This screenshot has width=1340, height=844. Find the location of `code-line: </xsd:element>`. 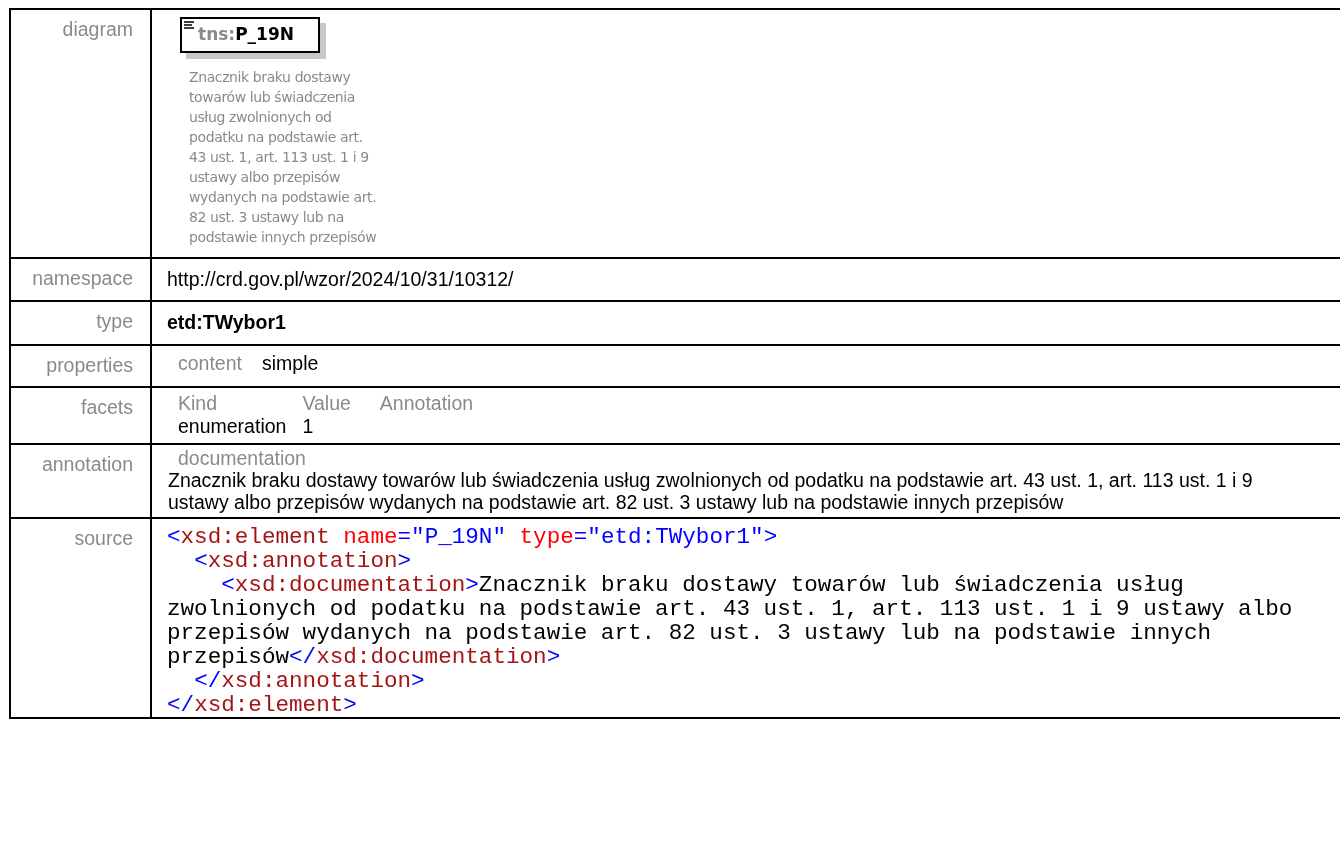

code-line: </xsd:element> is located at coordinates (262, 704).